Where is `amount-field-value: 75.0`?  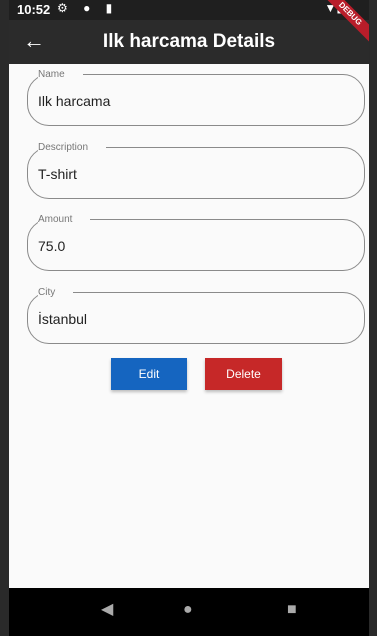
amount-field-value: 75.0 is located at coordinates (52, 246).